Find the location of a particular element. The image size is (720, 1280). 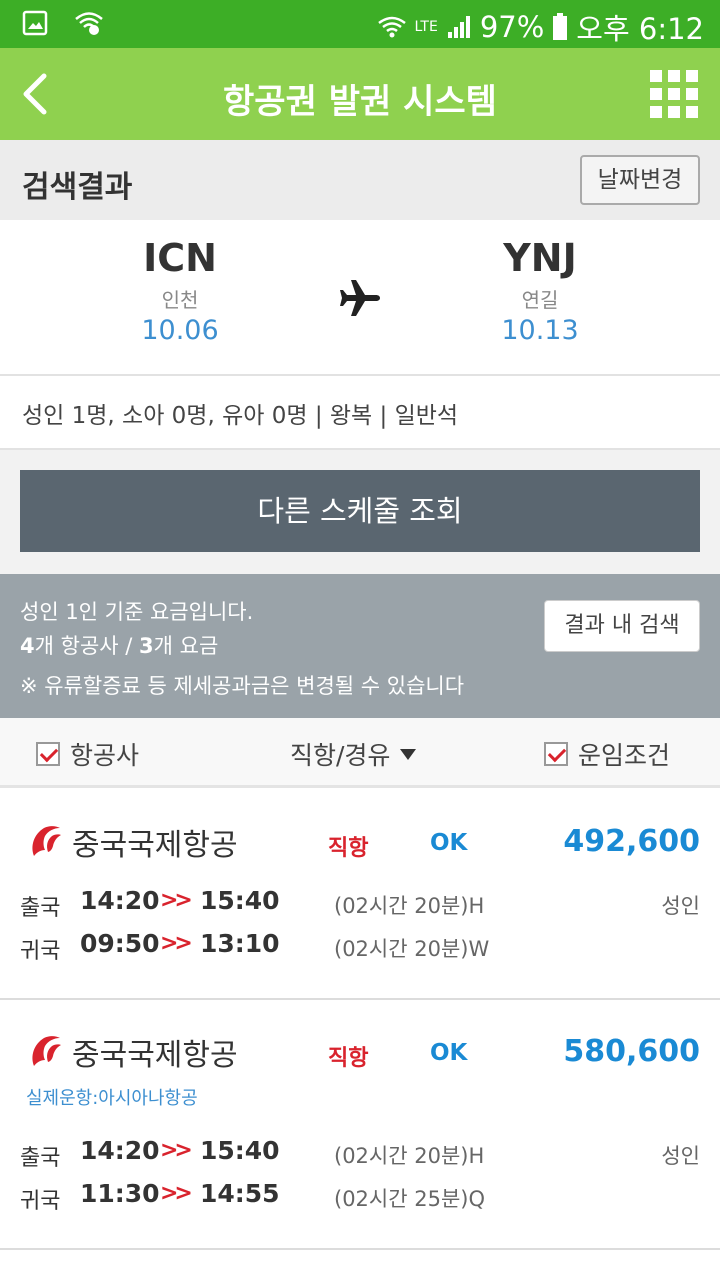

arrival-time: 14:55 is located at coordinates (240, 1193).